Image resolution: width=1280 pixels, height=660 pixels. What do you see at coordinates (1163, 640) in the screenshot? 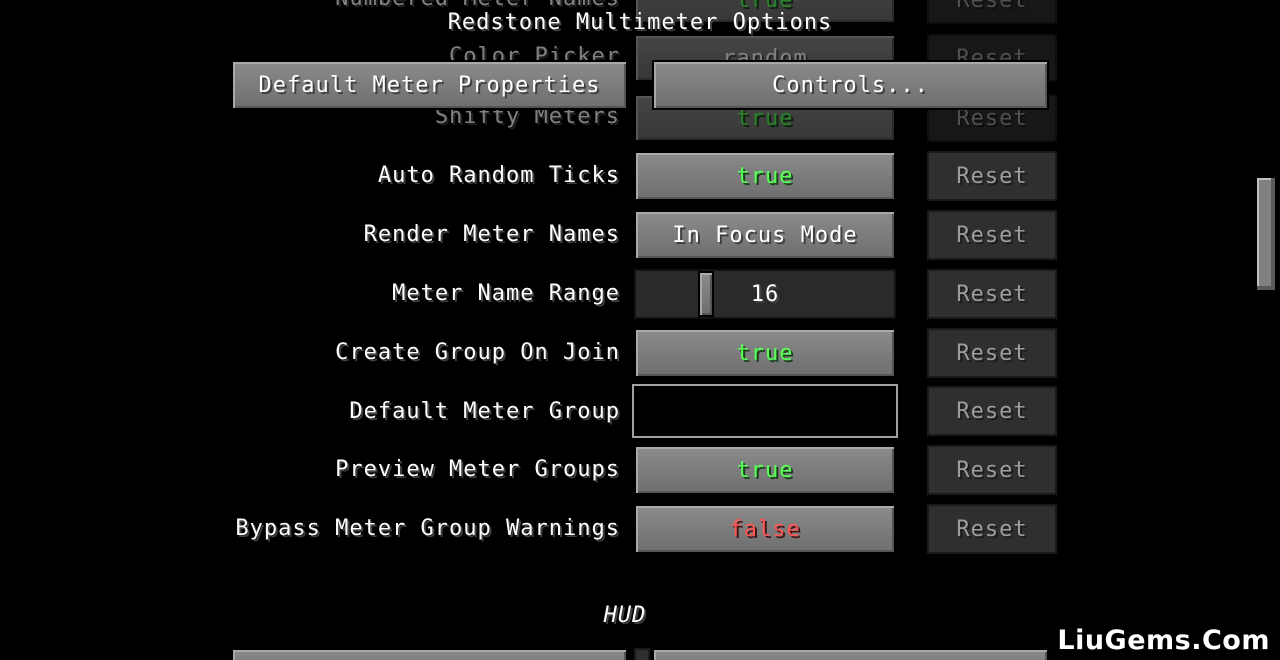
I see `watermark-text: LiuGems.Com` at bounding box center [1163, 640].